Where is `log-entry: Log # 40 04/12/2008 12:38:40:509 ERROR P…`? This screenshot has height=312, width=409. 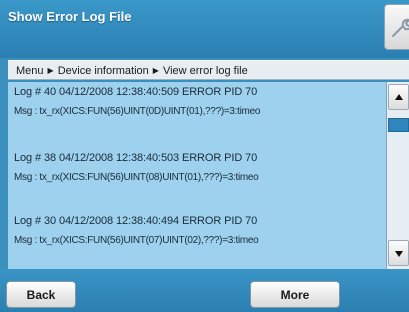
log-entry: Log # 40 04/12/2008 12:38:40:509 ERROR P… is located at coordinates (200, 101).